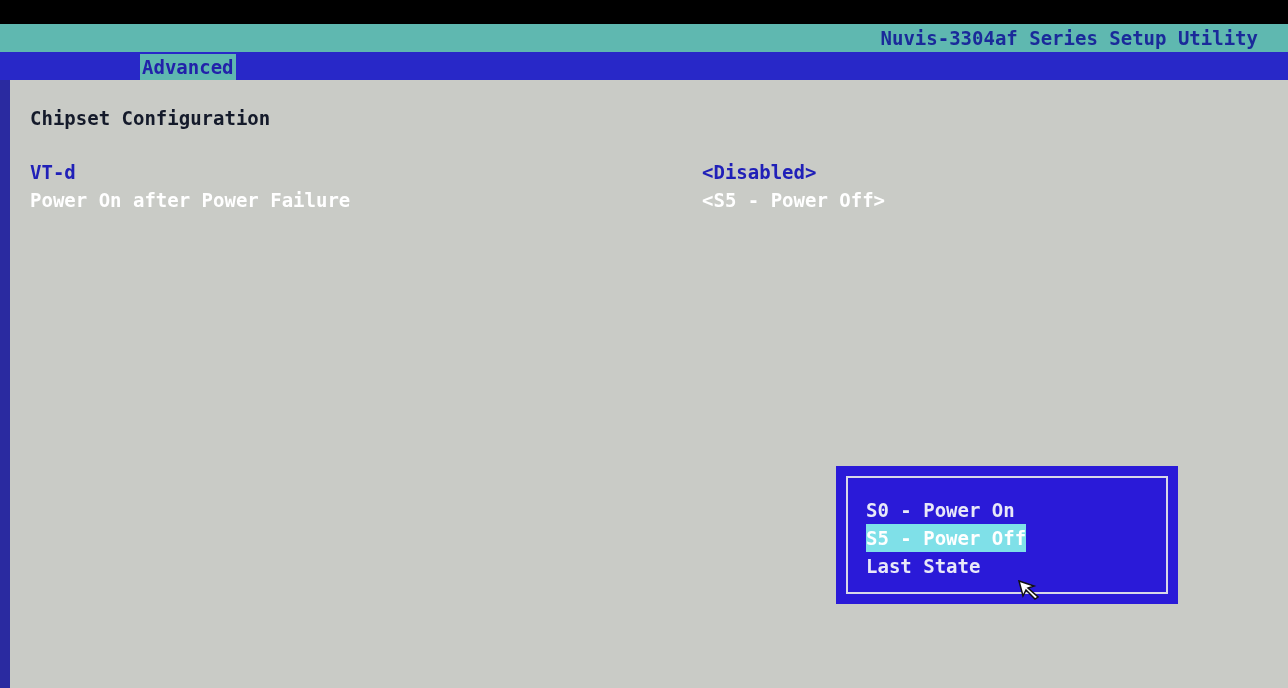 The height and width of the screenshot is (688, 1288). What do you see at coordinates (188, 67) in the screenshot?
I see `menu-tab: Advanced` at bounding box center [188, 67].